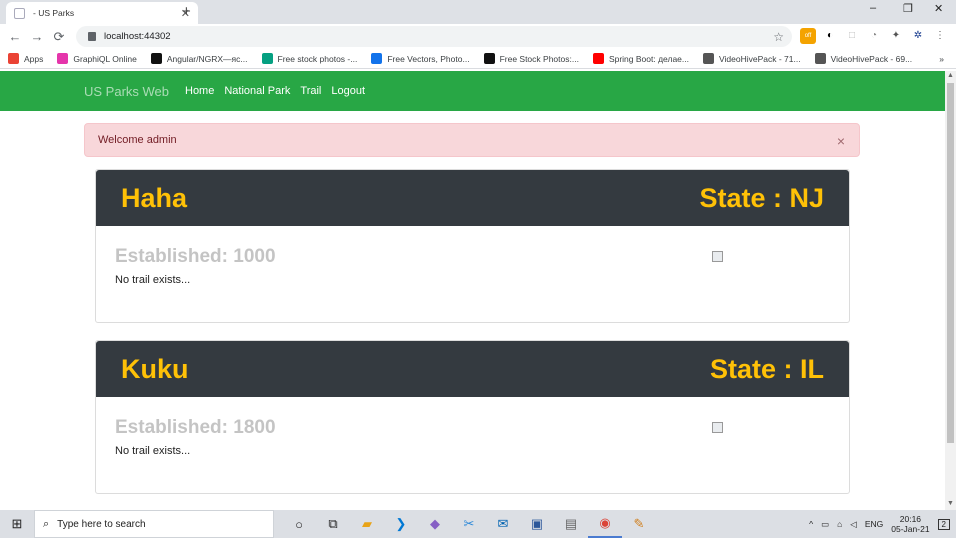 The width and height of the screenshot is (956, 538). I want to click on browser-toolbar: ← → ⟳ localhost:44302 ☆ off ◐ □ ◔ ✦ ✲ ⋮, so click(478, 36).